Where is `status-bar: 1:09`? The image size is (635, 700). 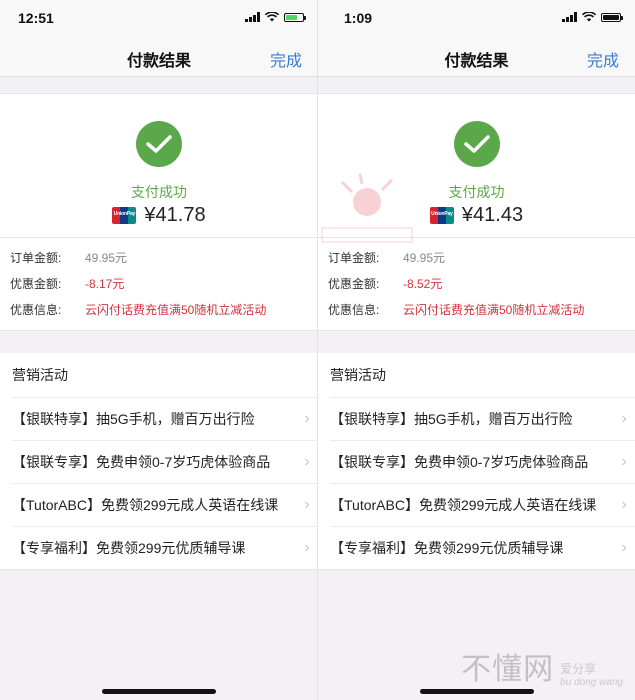
status-bar: 1:09 is located at coordinates (476, 19).